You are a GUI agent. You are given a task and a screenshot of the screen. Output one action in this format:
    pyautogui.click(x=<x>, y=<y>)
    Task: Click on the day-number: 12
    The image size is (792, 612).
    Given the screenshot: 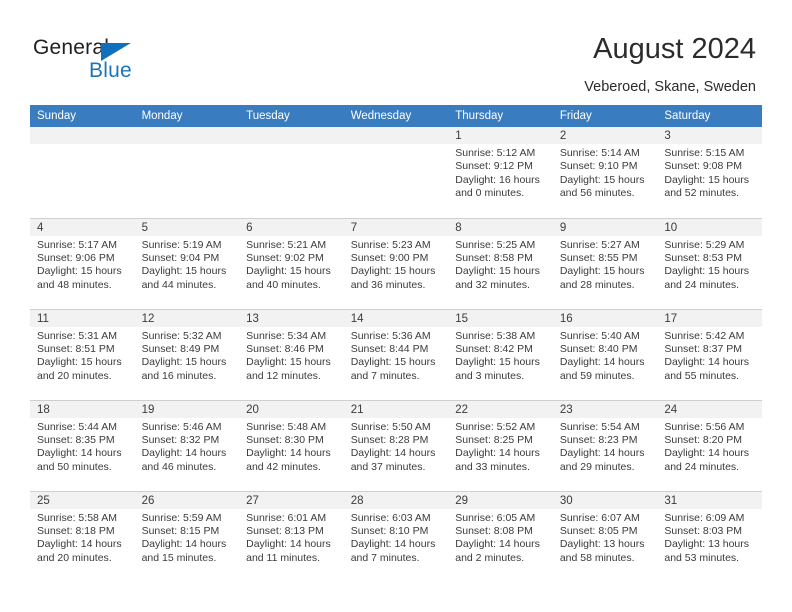 What is the action you would take?
    pyautogui.click(x=187, y=318)
    